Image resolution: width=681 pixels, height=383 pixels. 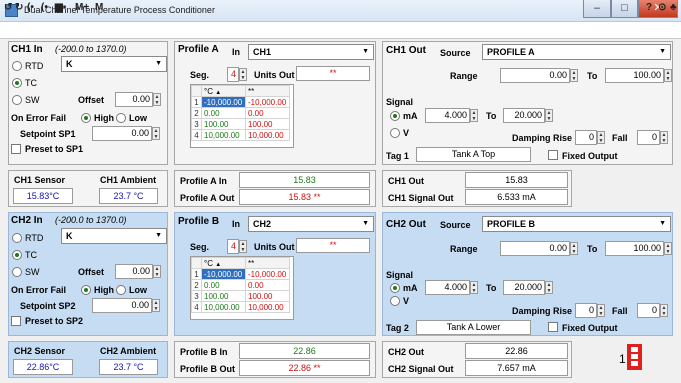 What do you see at coordinates (16, 321) in the screenshot?
I see `ch2-preset-checkbox` at bounding box center [16, 321].